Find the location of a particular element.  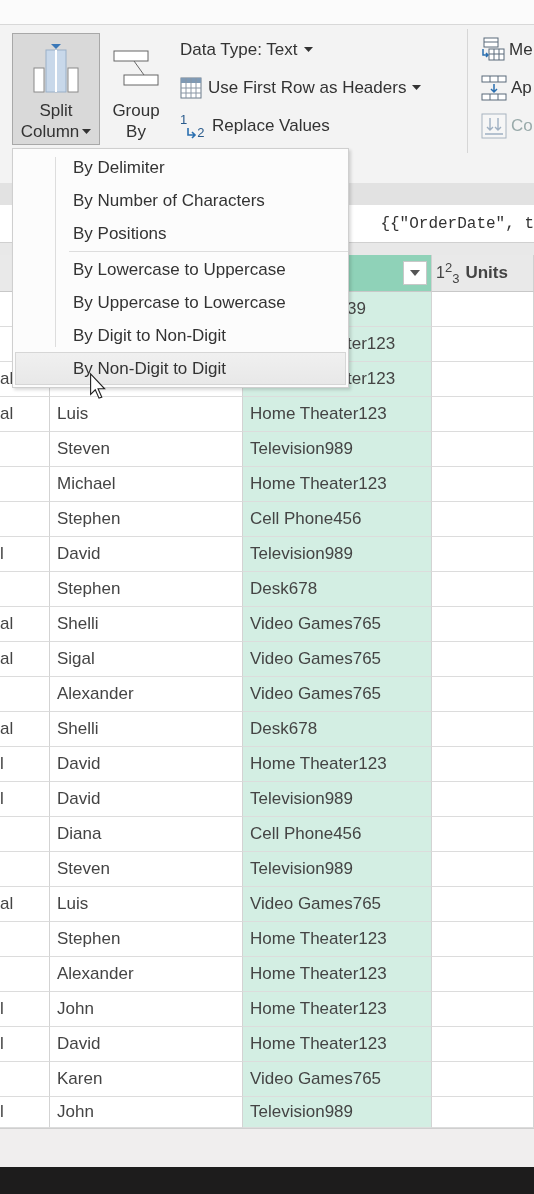

table-cell: Sigal is located at coordinates (146, 659).